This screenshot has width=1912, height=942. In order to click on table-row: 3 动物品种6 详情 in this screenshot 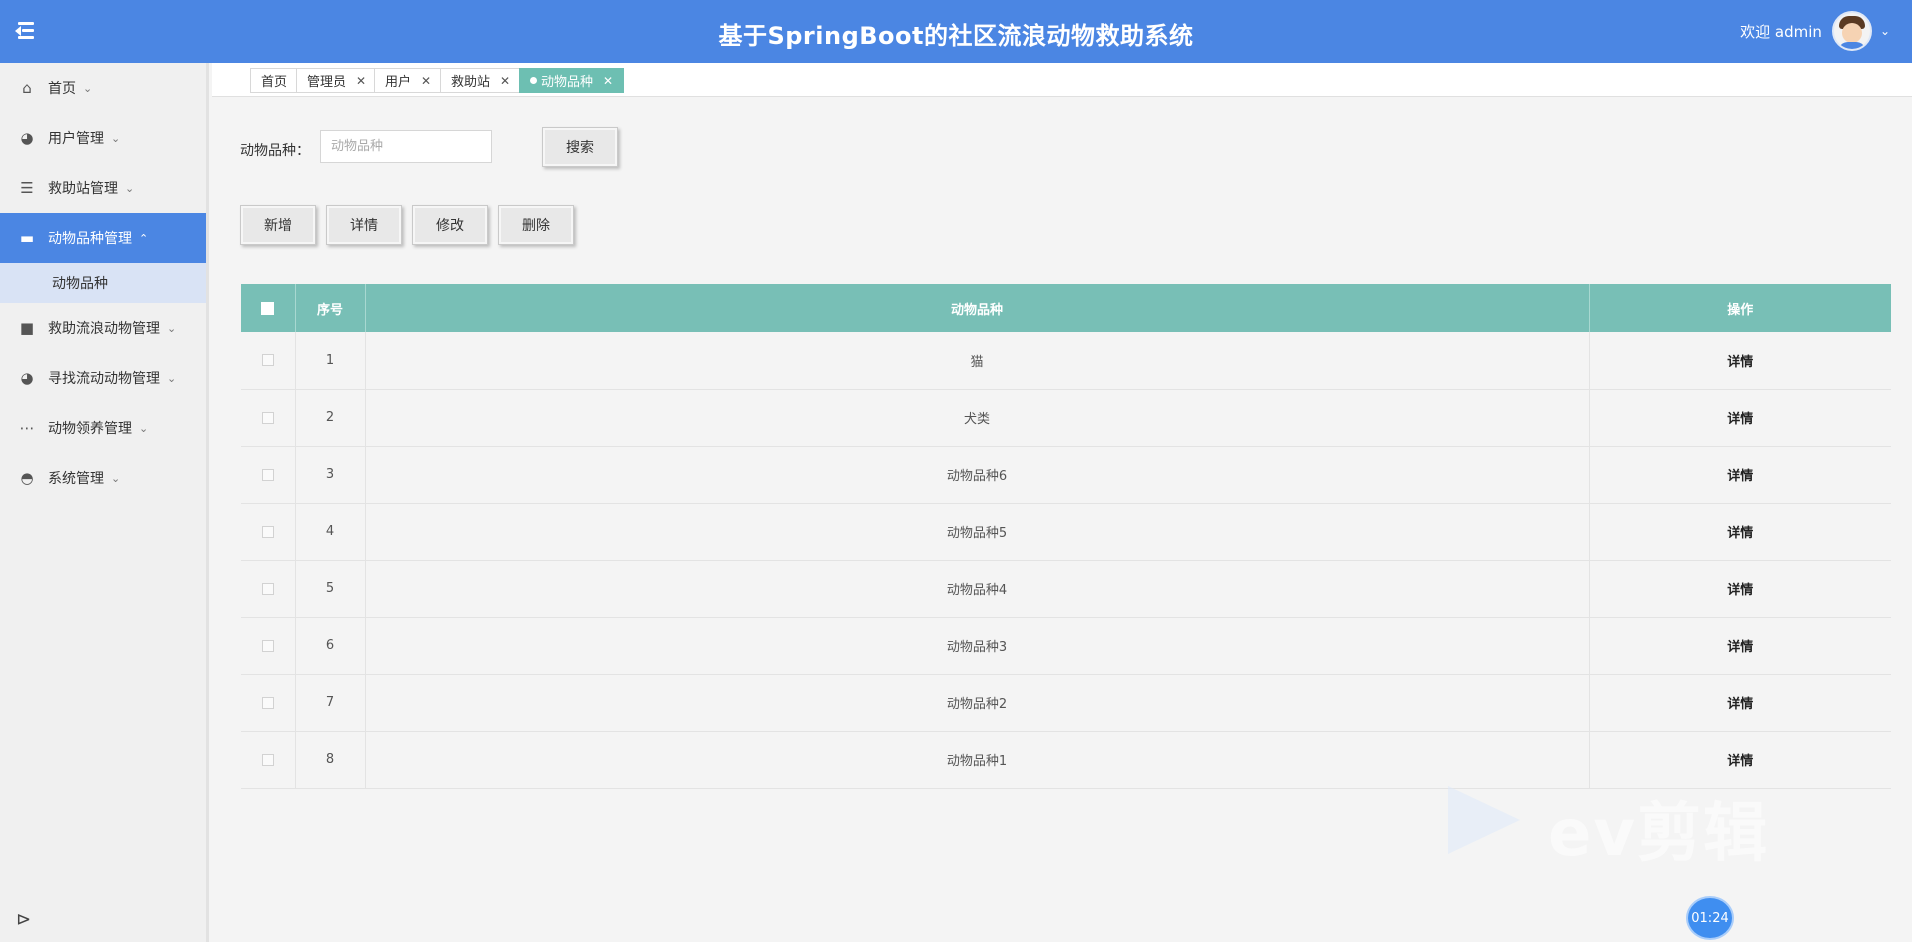, I will do `click(1066, 474)`.